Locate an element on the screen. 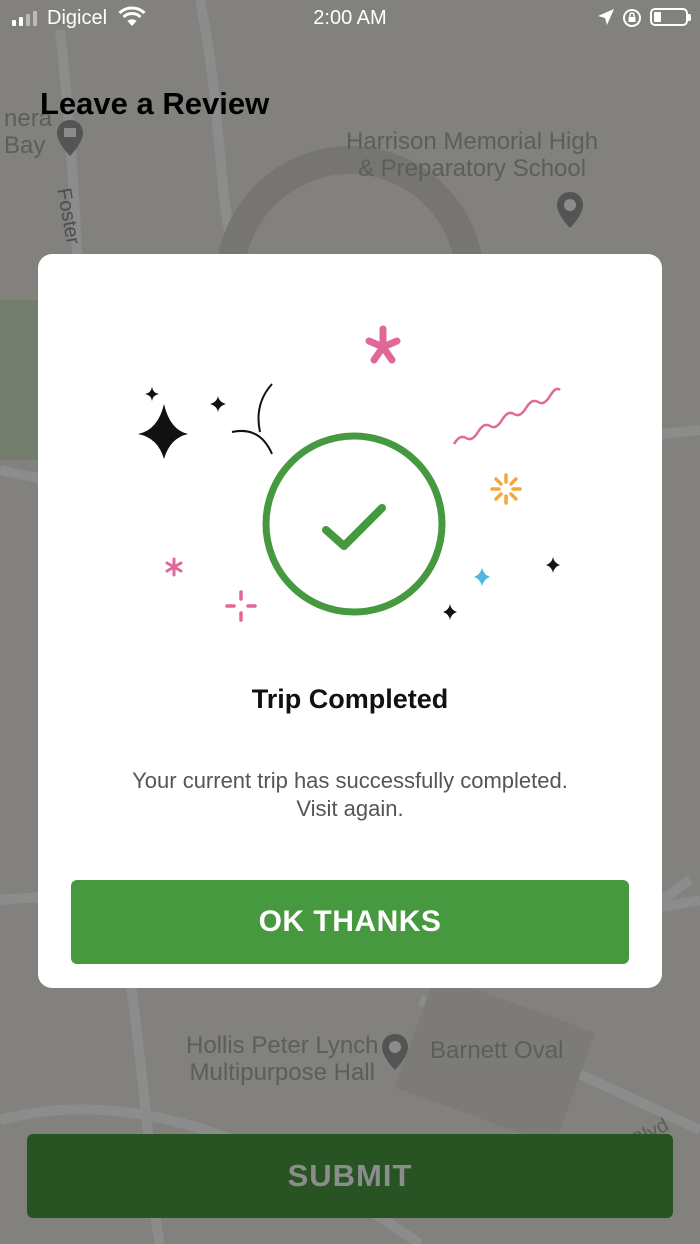 This screenshot has width=700, height=1244. blue-sparkle-icon is located at coordinates (482, 577).